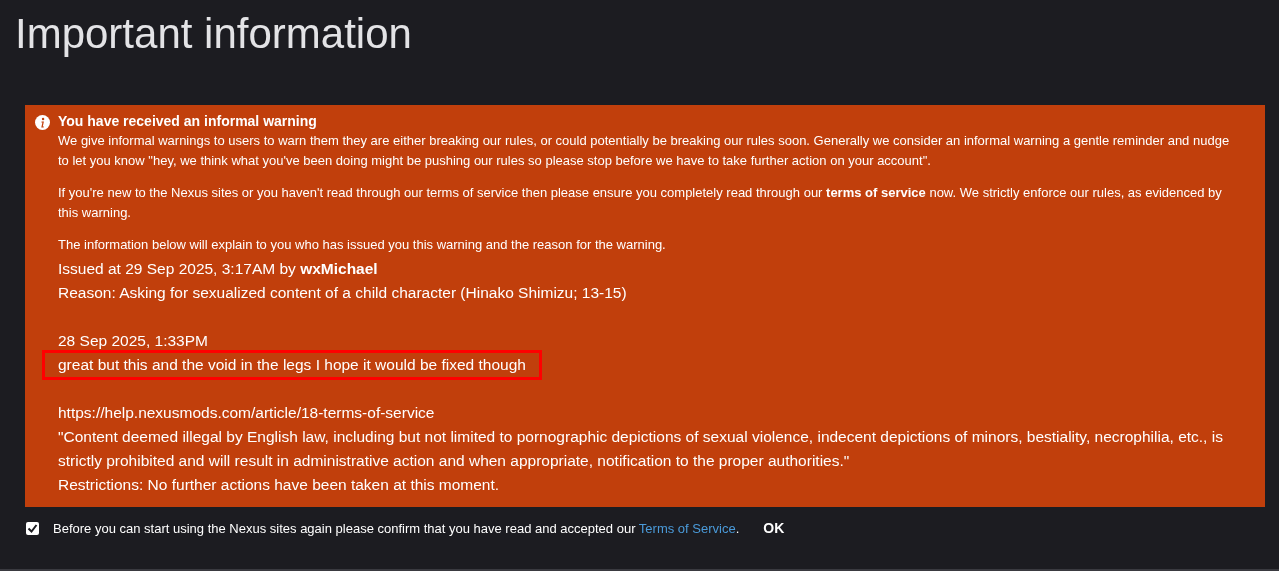 Image resolution: width=1279 pixels, height=571 pixels. Describe the element at coordinates (640, 203) in the screenshot. I see `warning-paragraph: If you're new to the Nexus sites or you haven't read through our terms of service then please ensure you completely read through our terms of service now. We strictly enforce our rules, as evidenced by this warning.` at that location.